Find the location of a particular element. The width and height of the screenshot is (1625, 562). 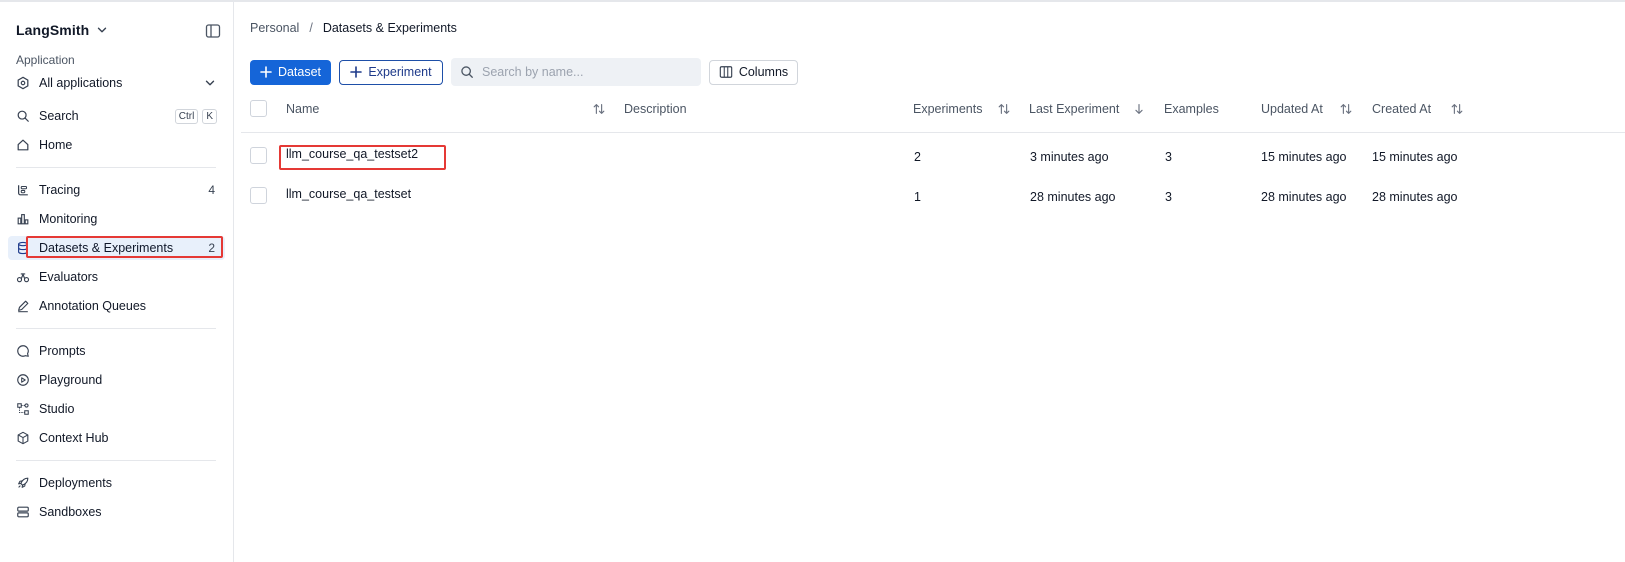

search-box is located at coordinates (576, 72).